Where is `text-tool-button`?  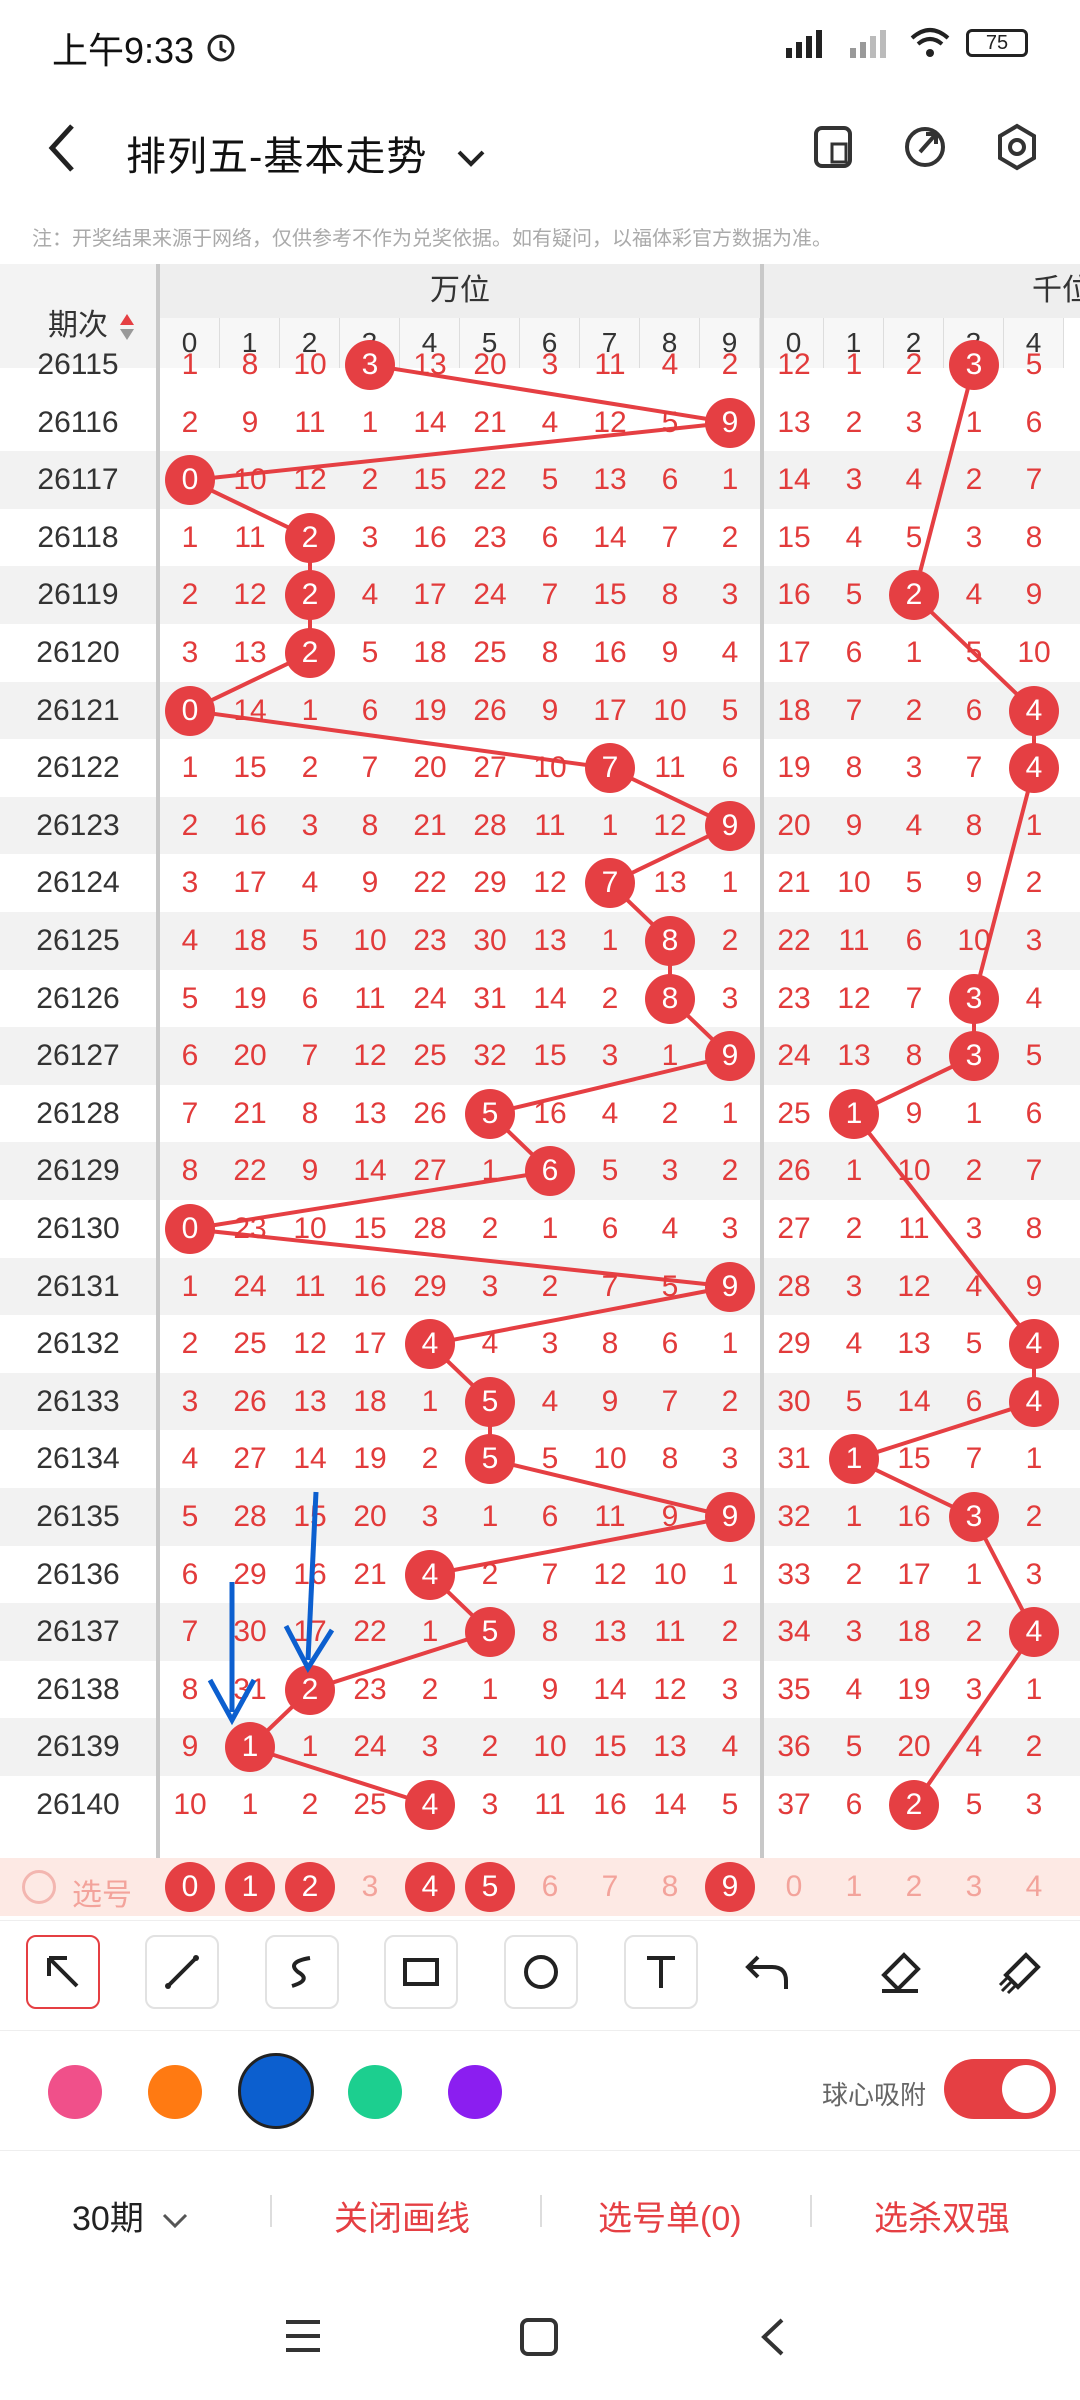 text-tool-button is located at coordinates (661, 1972).